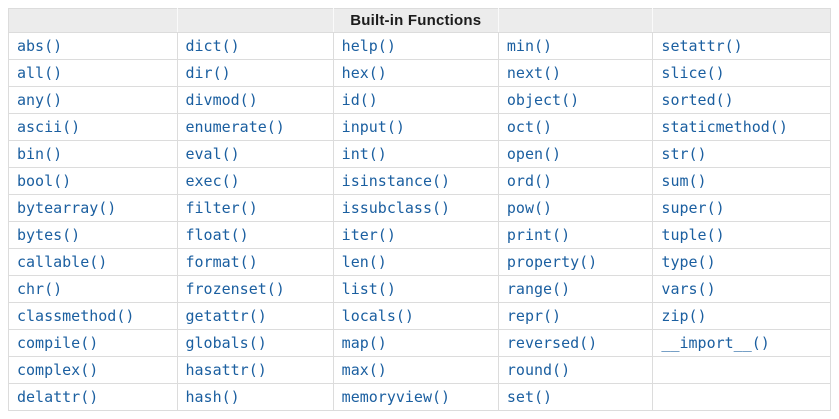  What do you see at coordinates (575, 208) in the screenshot?
I see `table-cell: pow()` at bounding box center [575, 208].